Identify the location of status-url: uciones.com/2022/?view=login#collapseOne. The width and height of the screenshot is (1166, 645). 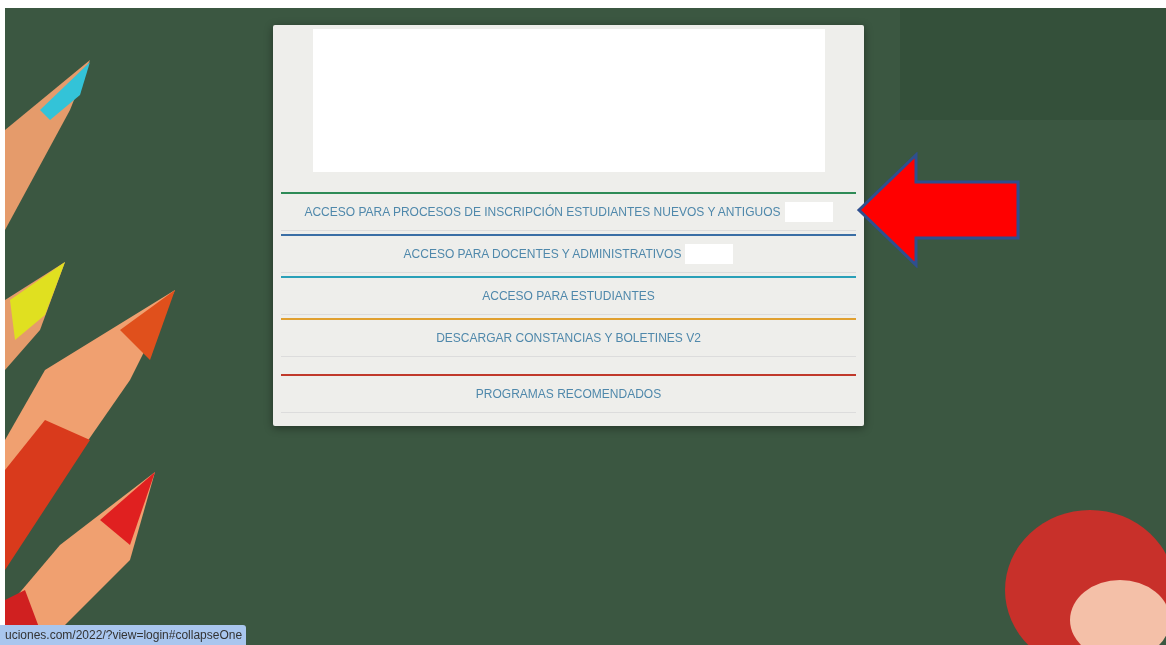
(123, 635).